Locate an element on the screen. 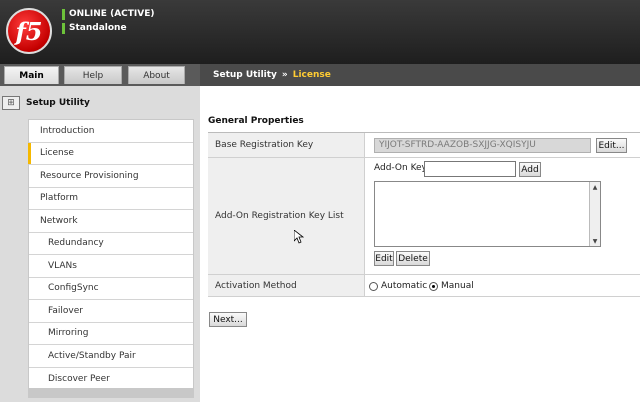 The height and width of the screenshot is (402, 640). add-key-button: Add is located at coordinates (530, 169).